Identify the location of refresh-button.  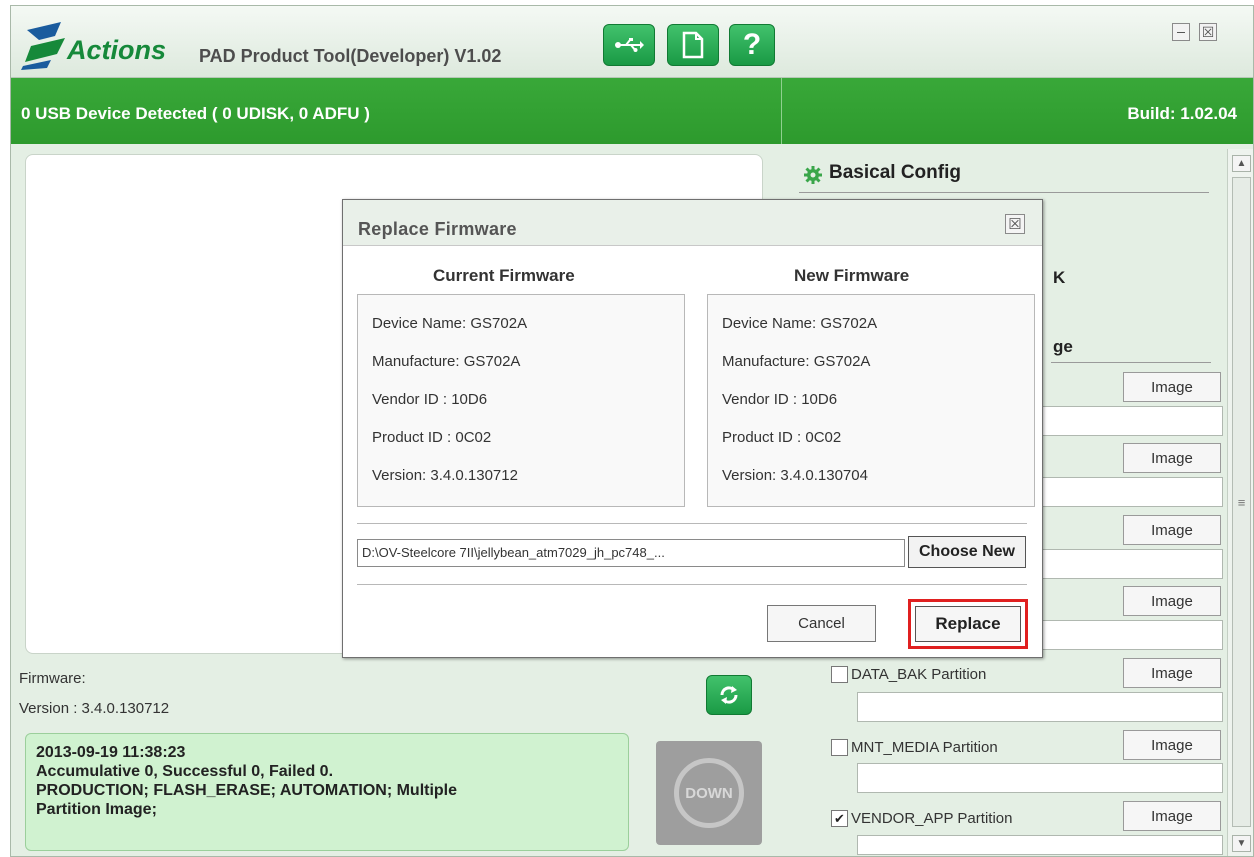
(729, 695).